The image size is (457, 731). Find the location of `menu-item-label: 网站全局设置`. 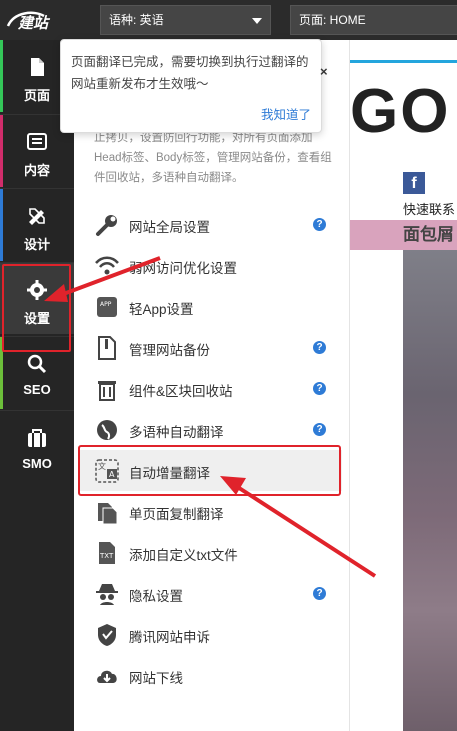

menu-item-label: 网站全局设置 is located at coordinates (169, 227).